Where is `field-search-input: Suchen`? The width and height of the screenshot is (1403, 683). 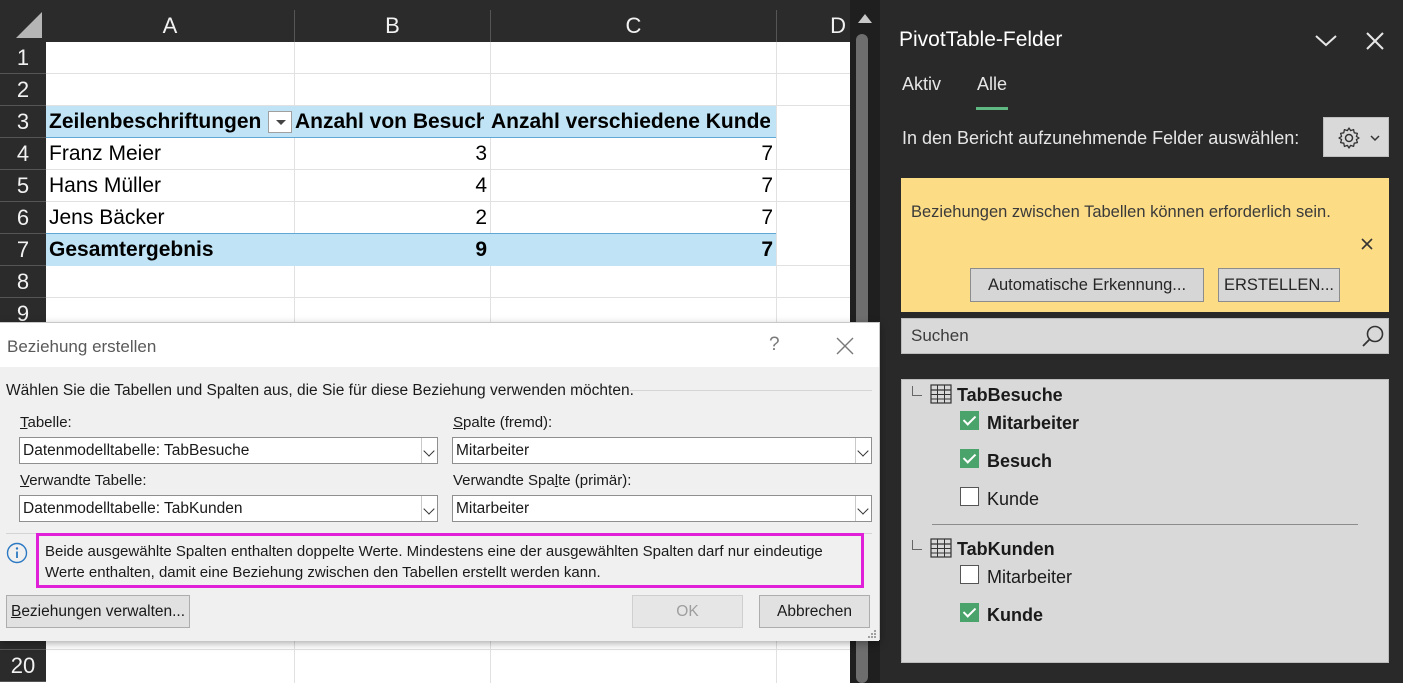
field-search-input: Suchen is located at coordinates (1145, 336).